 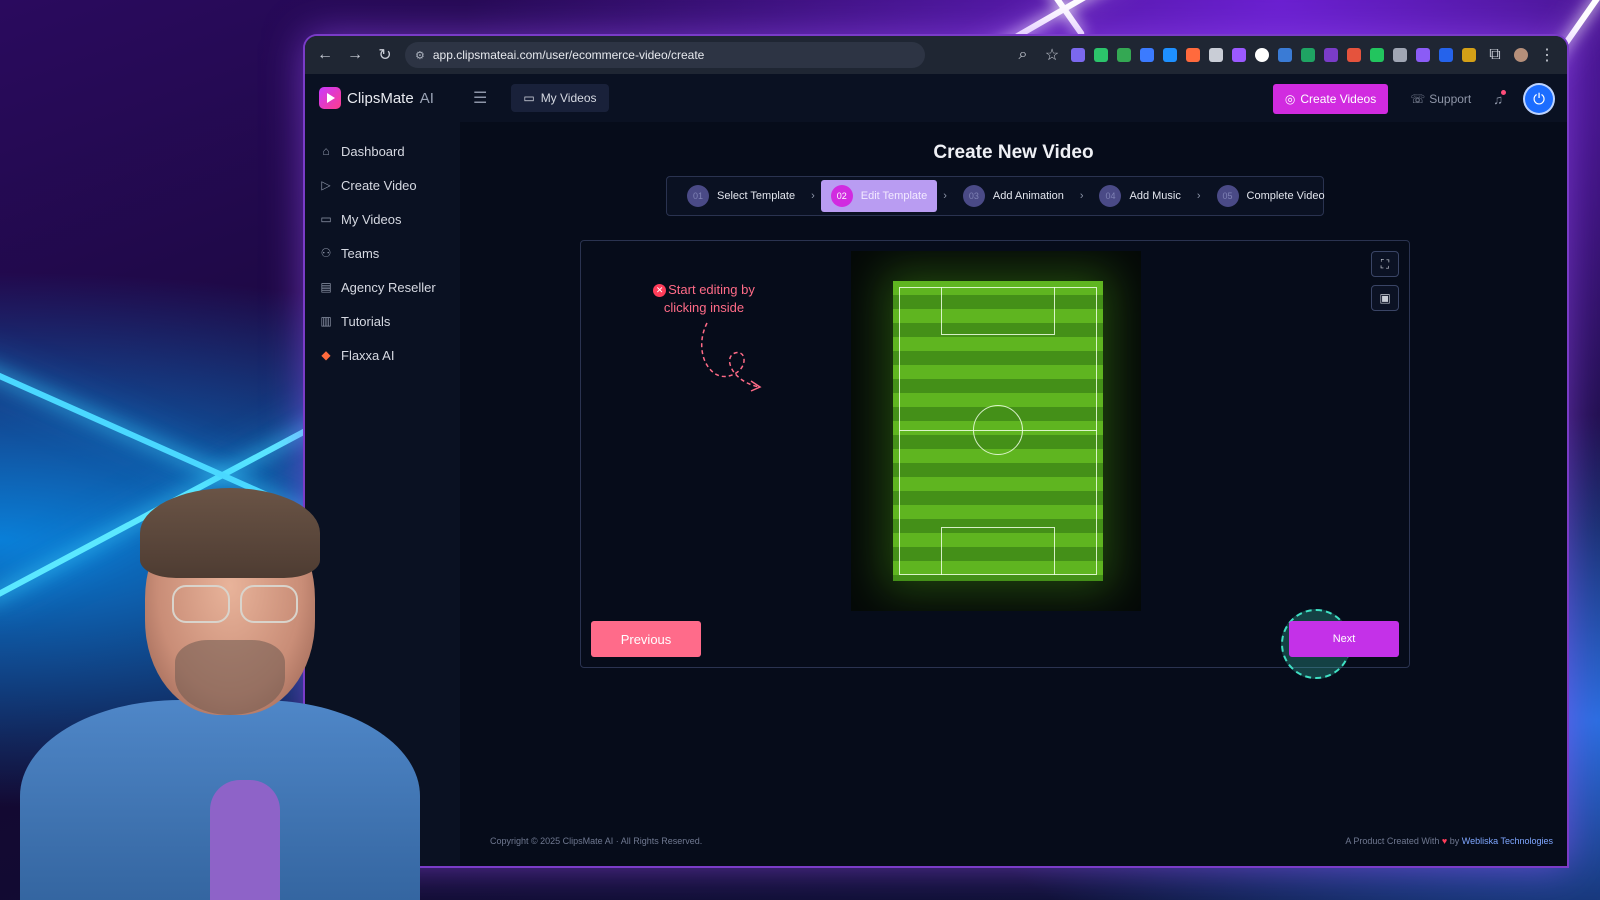 What do you see at coordinates (1155, 196) in the screenshot?
I see `step-label: Add Music` at bounding box center [1155, 196].